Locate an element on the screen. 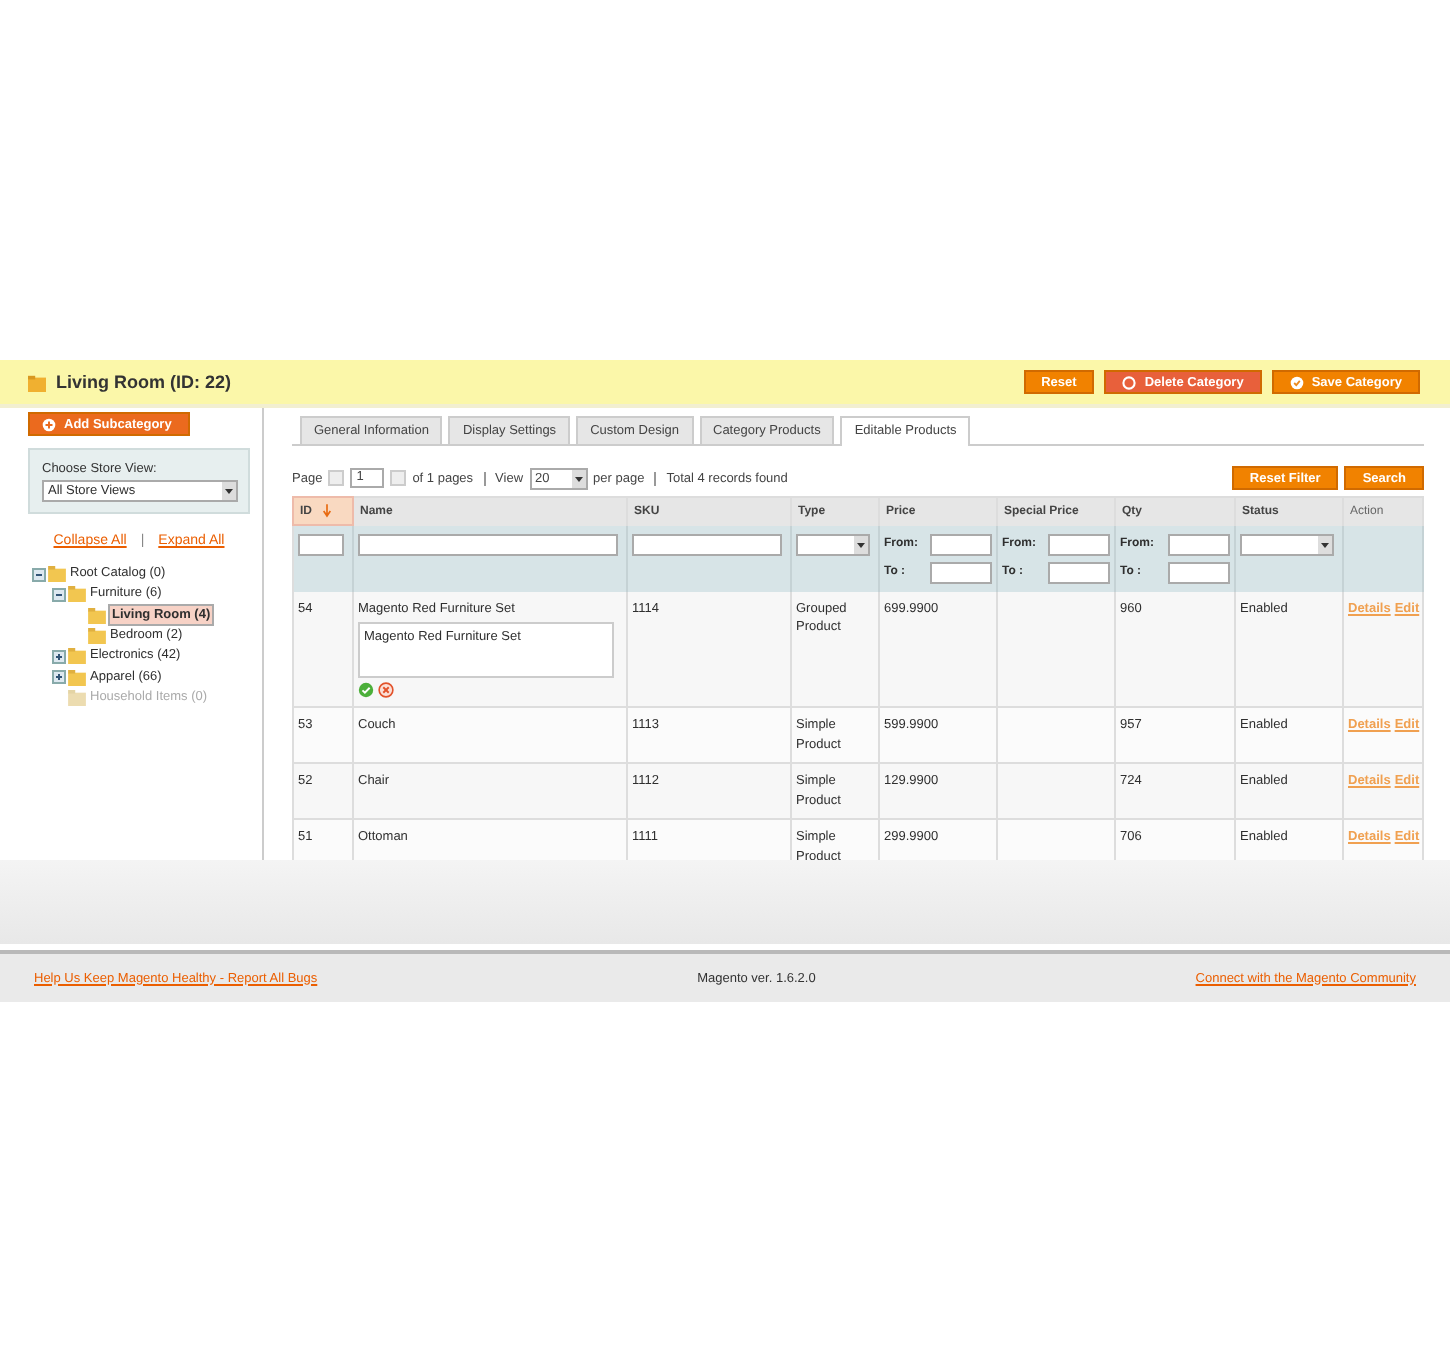 The image size is (1450, 1360). check-icon is located at coordinates (1296, 382).